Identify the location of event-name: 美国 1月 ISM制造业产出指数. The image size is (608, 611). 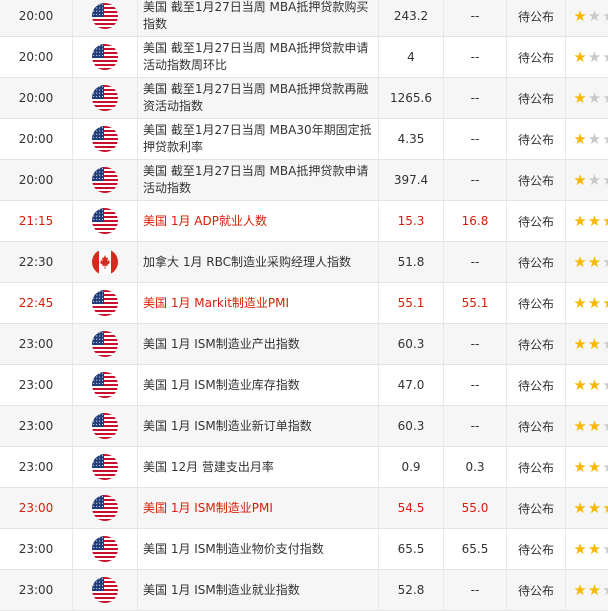
(258, 344).